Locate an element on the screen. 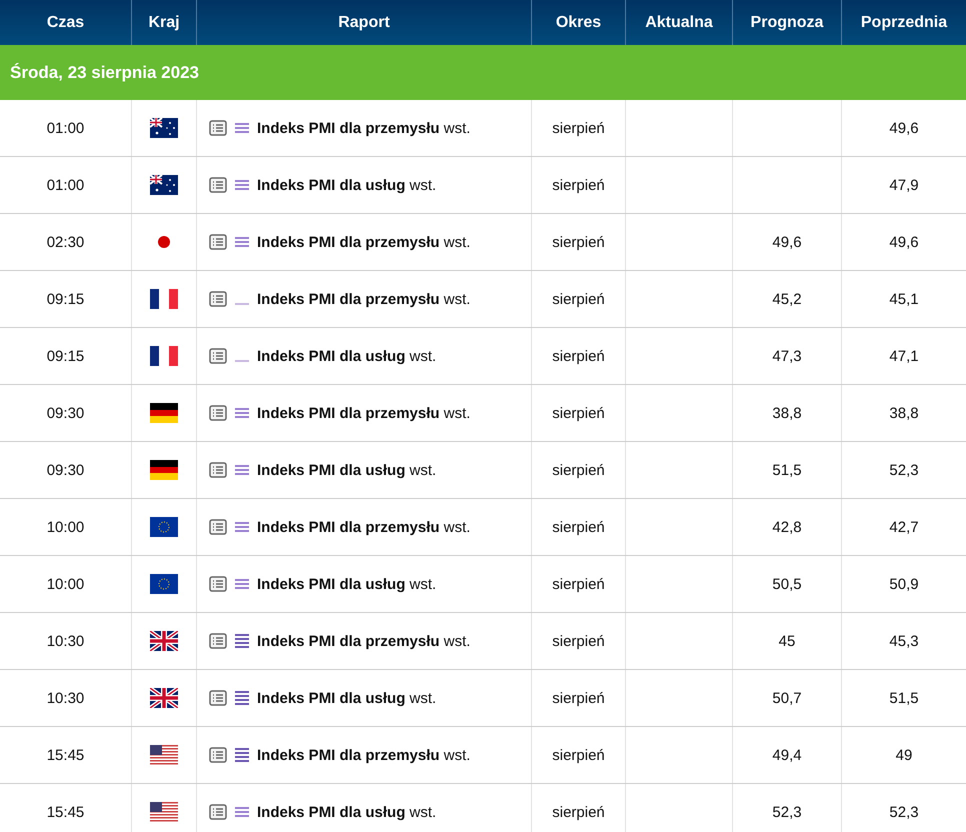  previous-cell-text: 47,9 is located at coordinates (904, 186).